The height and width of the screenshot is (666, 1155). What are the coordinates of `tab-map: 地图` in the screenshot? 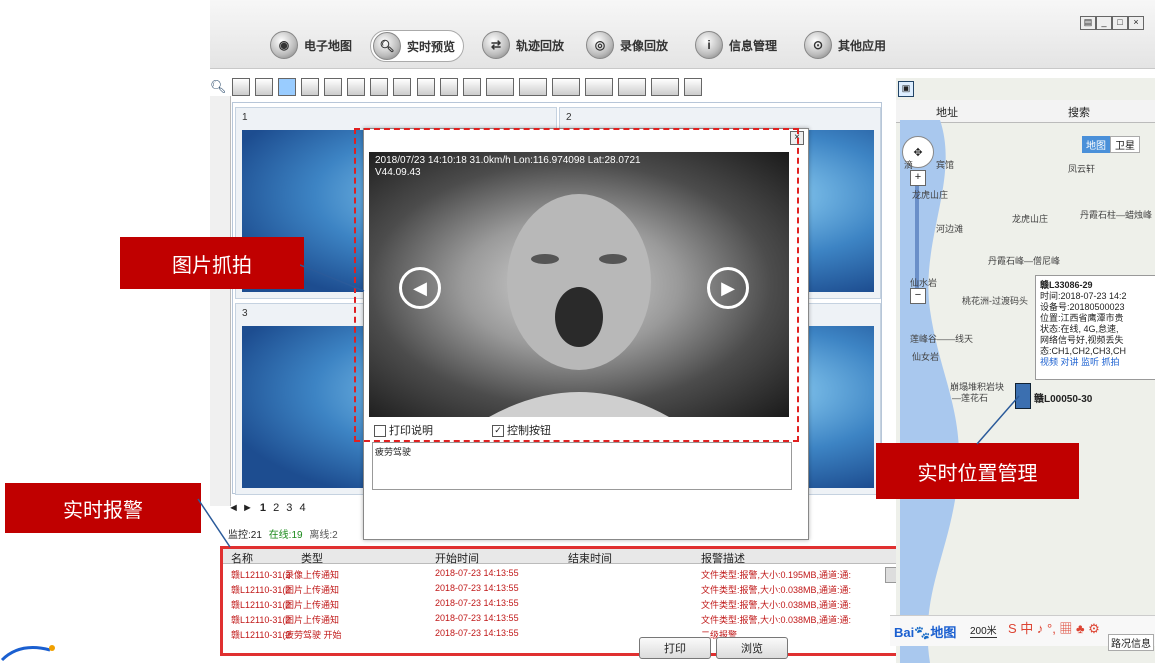 It's located at (1096, 144).